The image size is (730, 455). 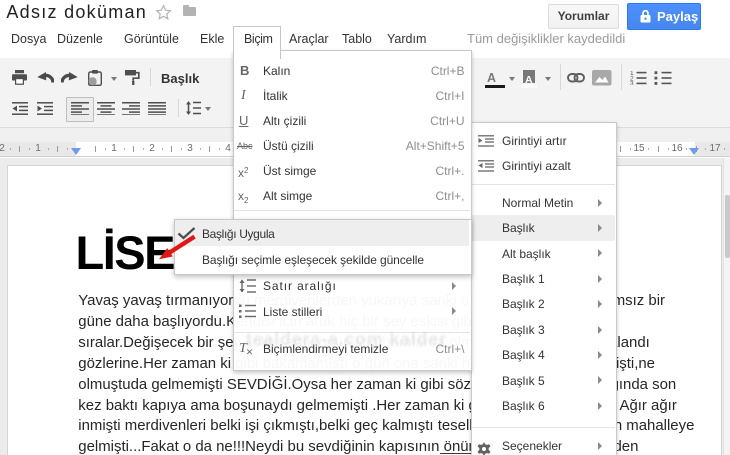 What do you see at coordinates (632, 82) in the screenshot?
I see `svg-text: 3` at bounding box center [632, 82].